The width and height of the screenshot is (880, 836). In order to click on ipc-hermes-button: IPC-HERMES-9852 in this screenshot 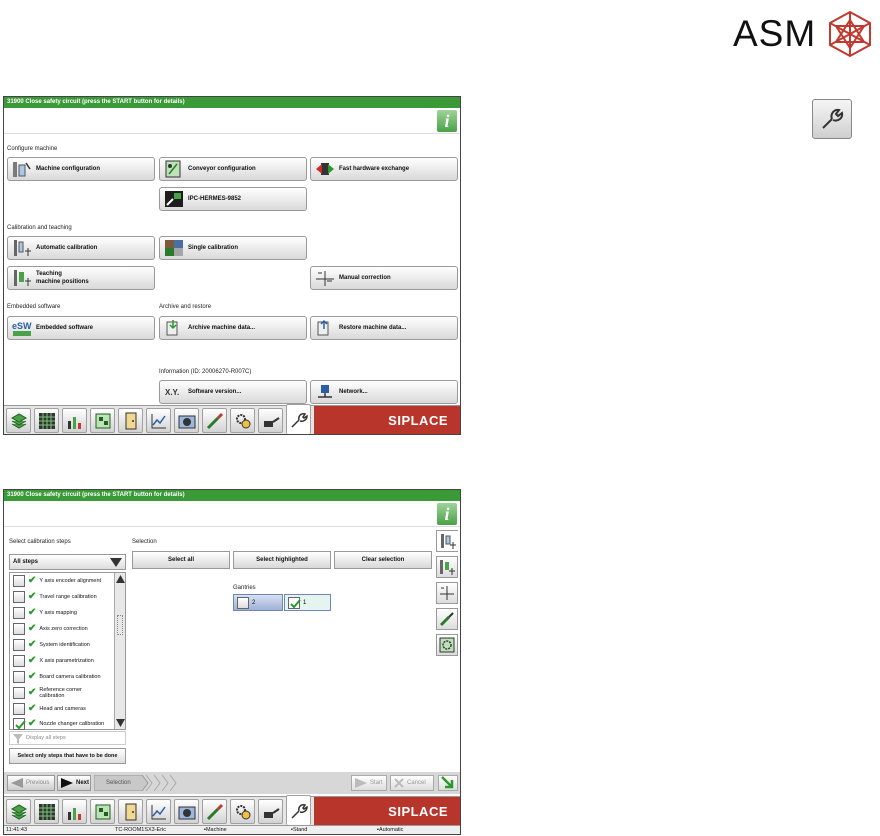, I will do `click(233, 199)`.